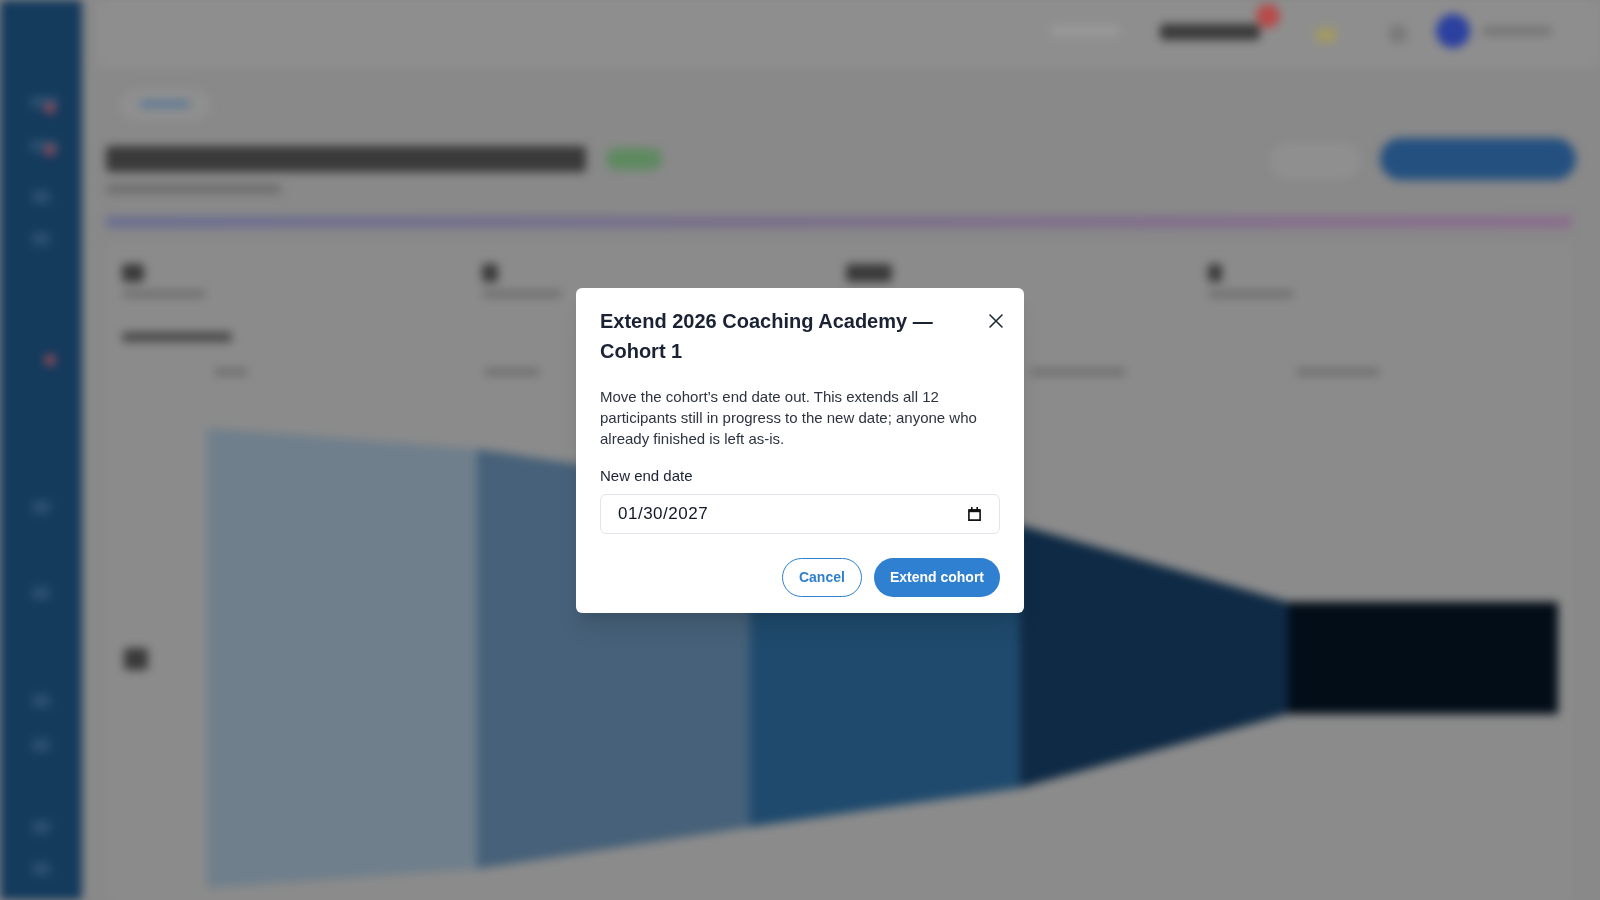  What do you see at coordinates (646, 475) in the screenshot?
I see `field-label: New end date` at bounding box center [646, 475].